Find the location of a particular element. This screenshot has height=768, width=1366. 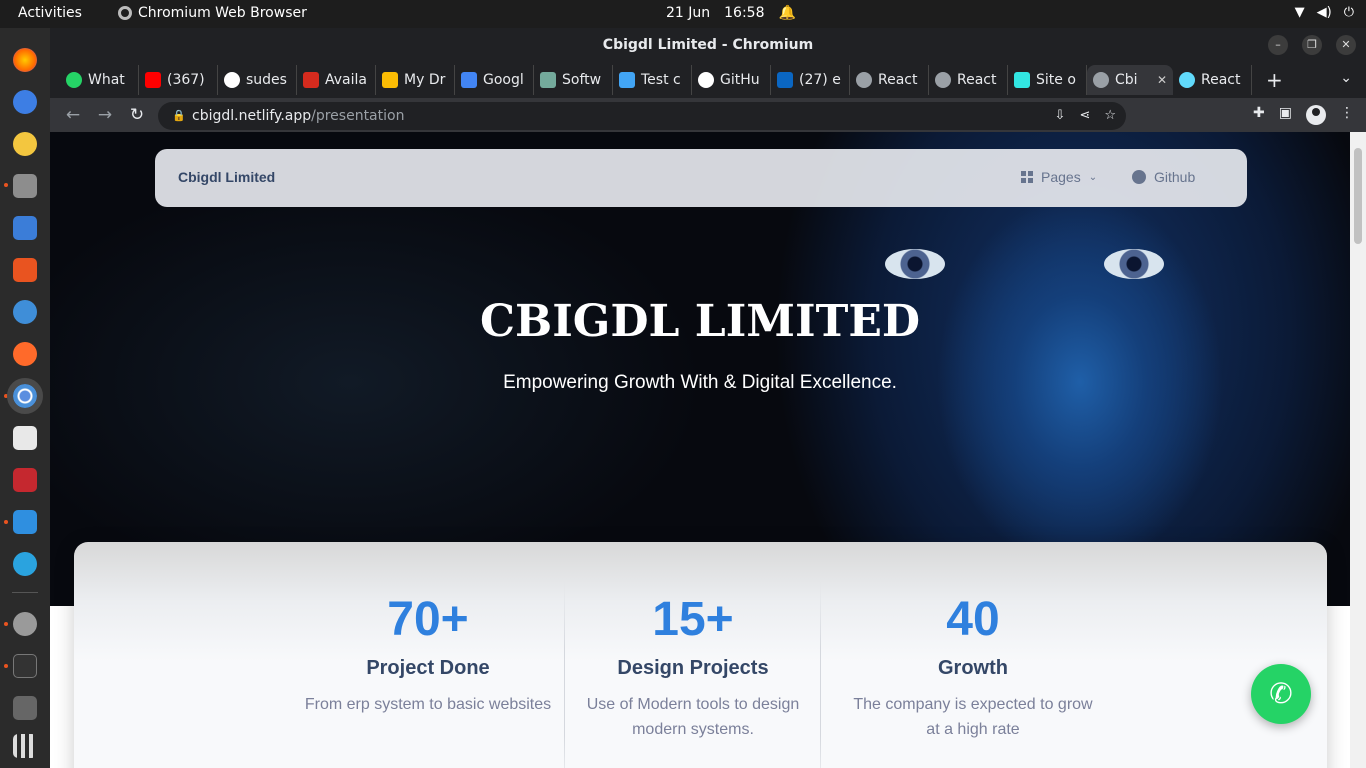

tab-label: What is located at coordinates (106, 80).